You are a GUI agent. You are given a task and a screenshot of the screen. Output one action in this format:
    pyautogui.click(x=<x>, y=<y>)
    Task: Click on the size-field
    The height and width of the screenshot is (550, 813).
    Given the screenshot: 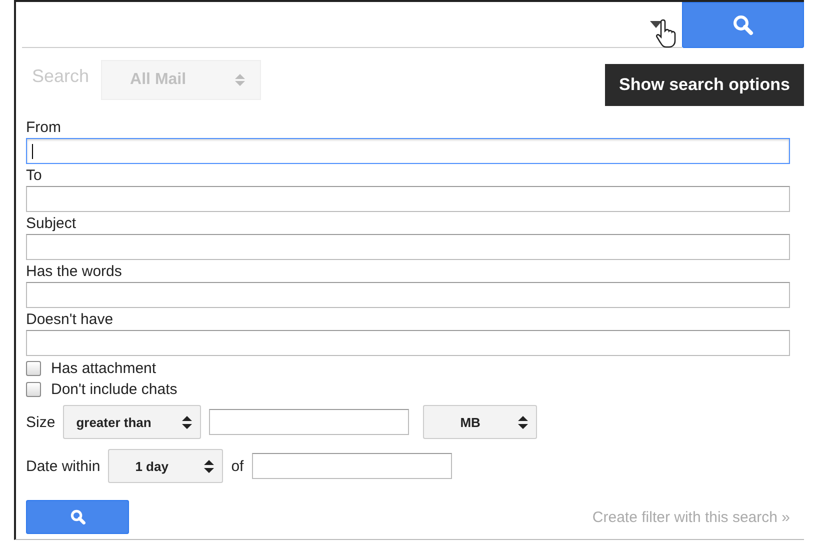 What is the action you would take?
    pyautogui.click(x=309, y=422)
    